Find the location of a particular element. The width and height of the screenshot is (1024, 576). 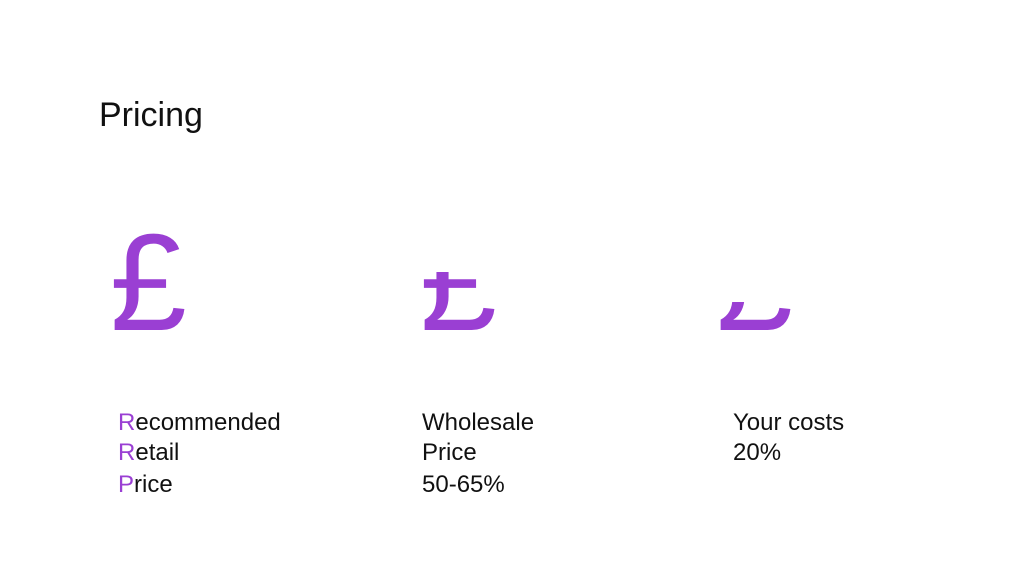

pound-sign-fragment-icon: £ is located at coordinates (776, 287).